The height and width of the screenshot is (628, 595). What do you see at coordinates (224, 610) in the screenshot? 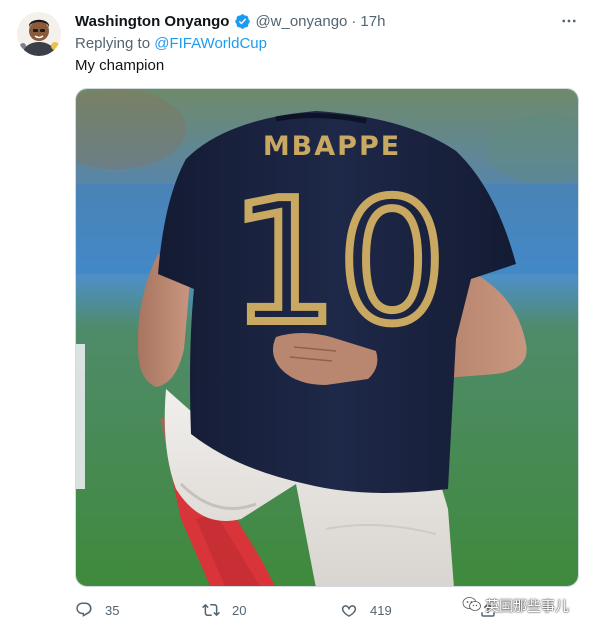
I see `retweet-button: 20` at bounding box center [224, 610].